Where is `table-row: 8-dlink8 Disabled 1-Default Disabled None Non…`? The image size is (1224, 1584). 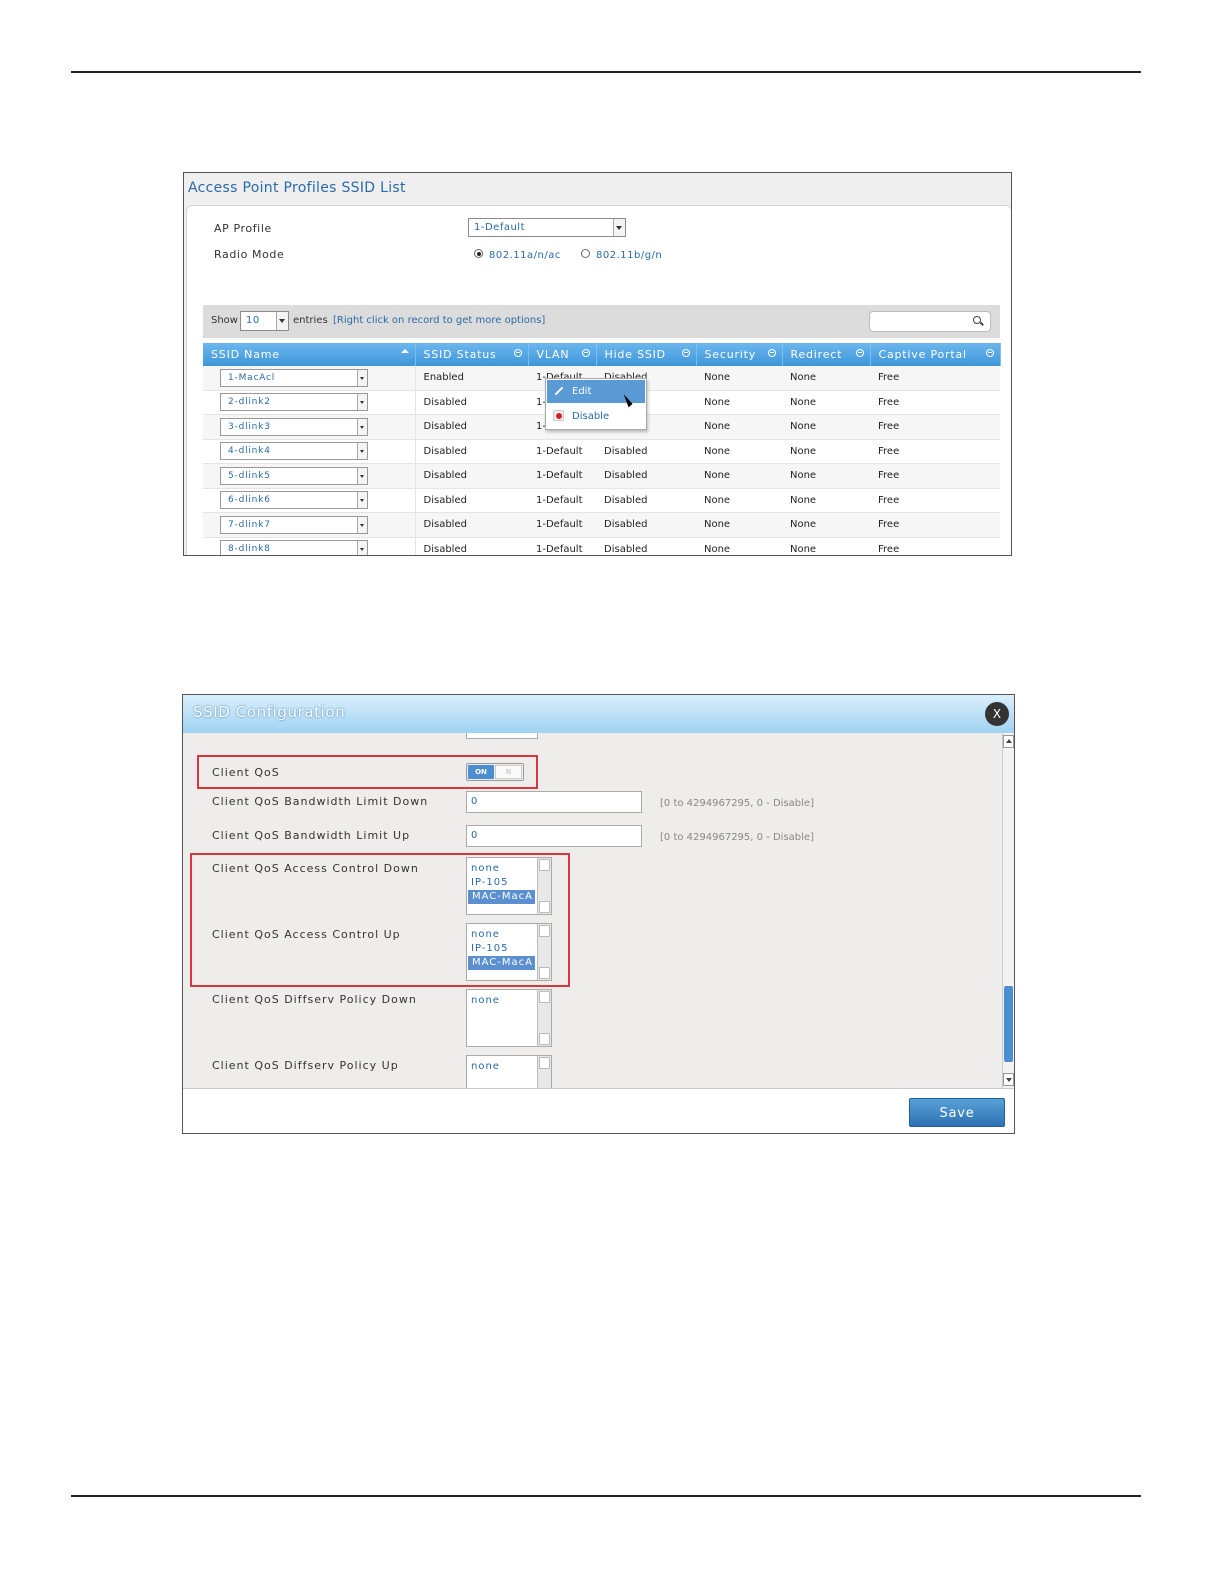
table-row: 8-dlink8 Disabled 1-Default Disabled None Non… is located at coordinates (601, 546).